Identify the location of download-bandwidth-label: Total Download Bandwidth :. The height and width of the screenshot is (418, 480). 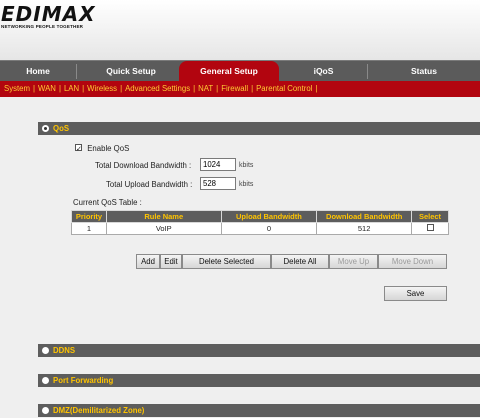
(143, 165).